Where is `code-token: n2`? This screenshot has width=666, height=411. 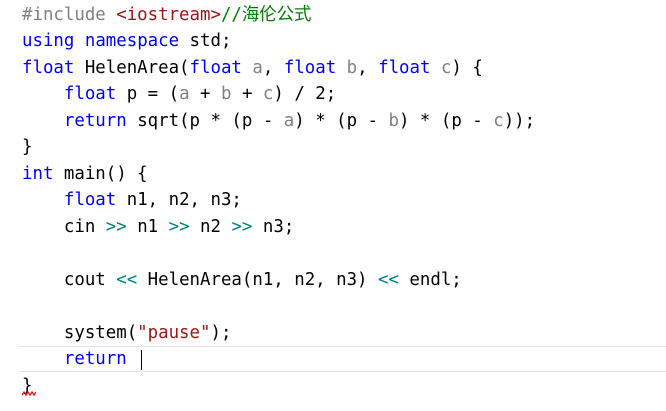 code-token: n2 is located at coordinates (210, 226).